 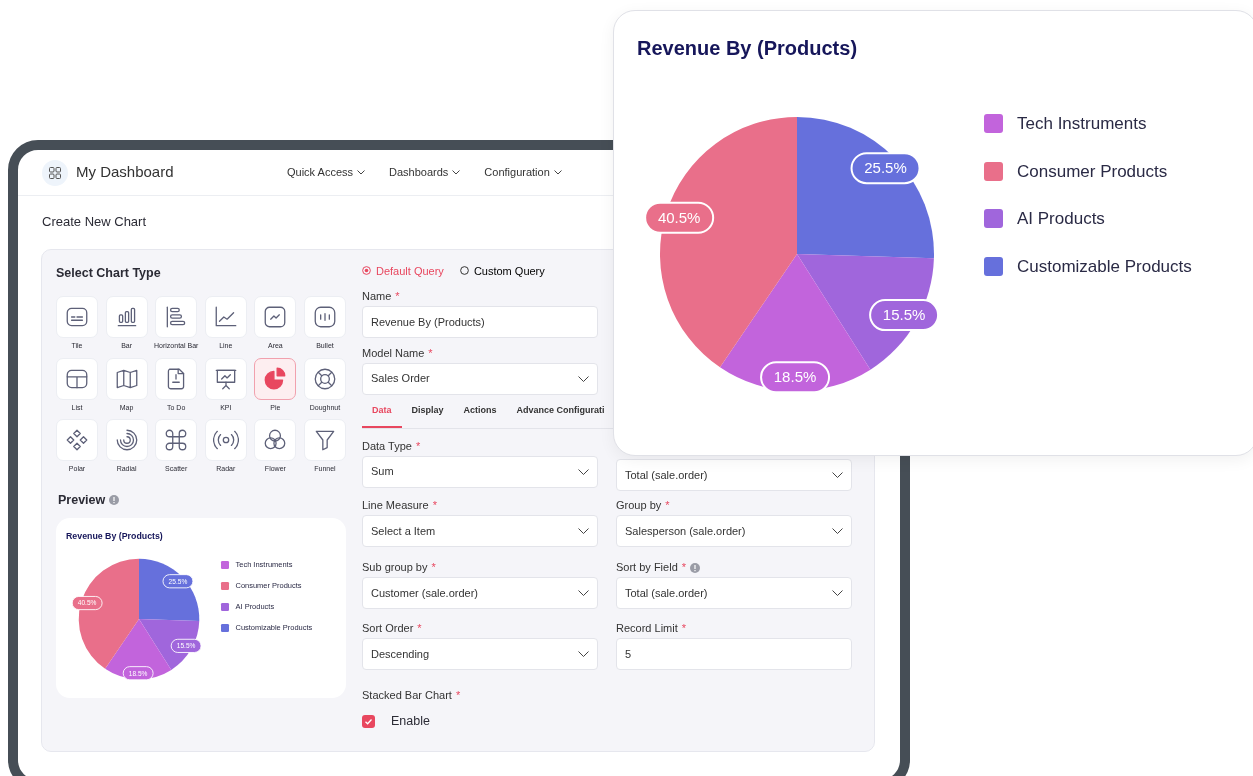 I want to click on field-label: Group by, so click(x=639, y=505).